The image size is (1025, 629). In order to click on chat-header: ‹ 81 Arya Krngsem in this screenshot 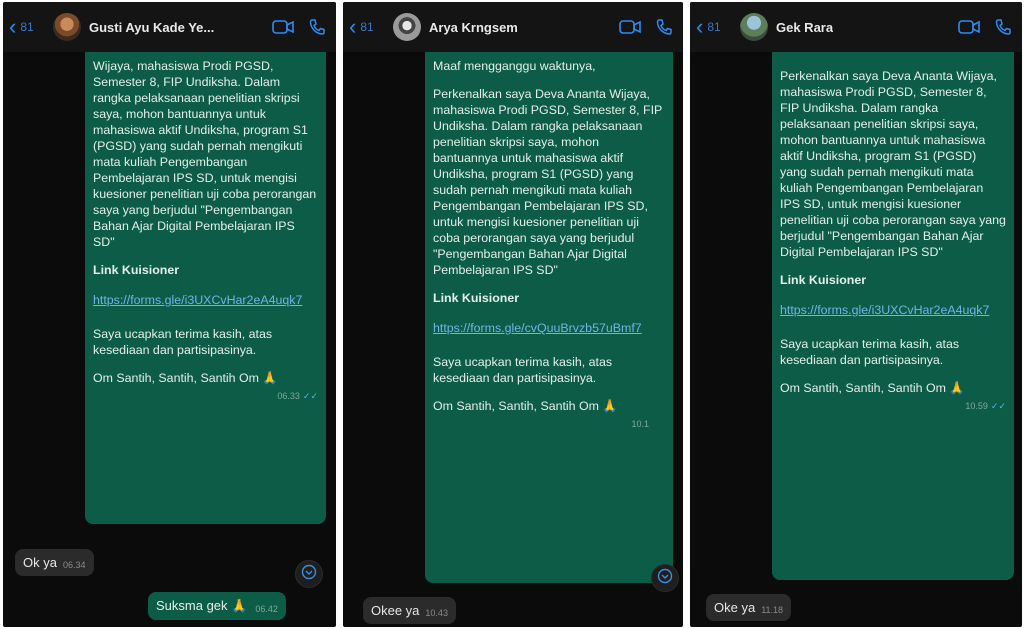, I will do `click(513, 27)`.